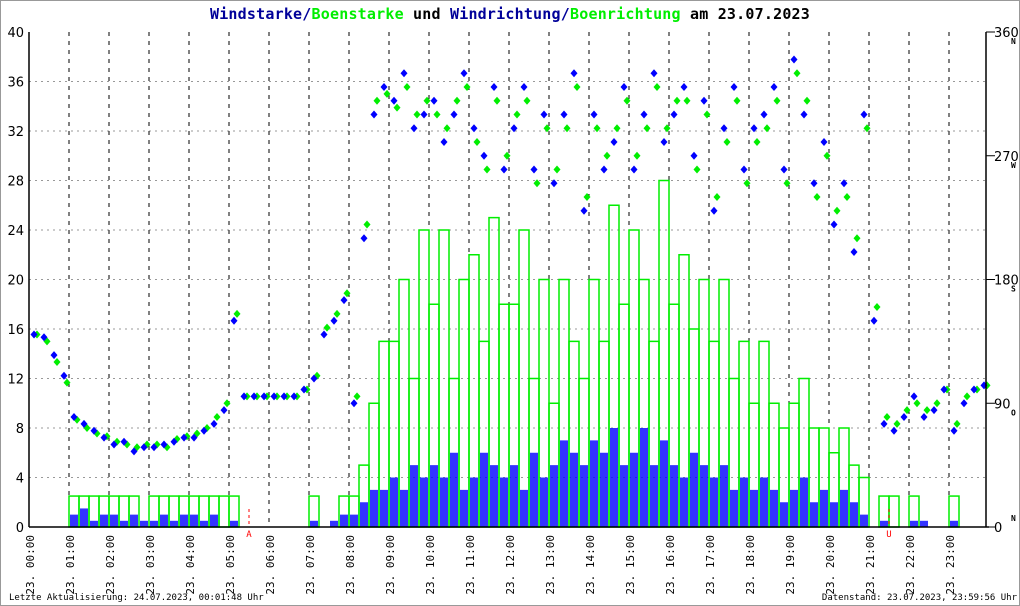 The height and width of the screenshot is (606, 1020). Describe the element at coordinates (350, 565) in the screenshot. I see `x-tick-label: 23. 08:00` at that location.